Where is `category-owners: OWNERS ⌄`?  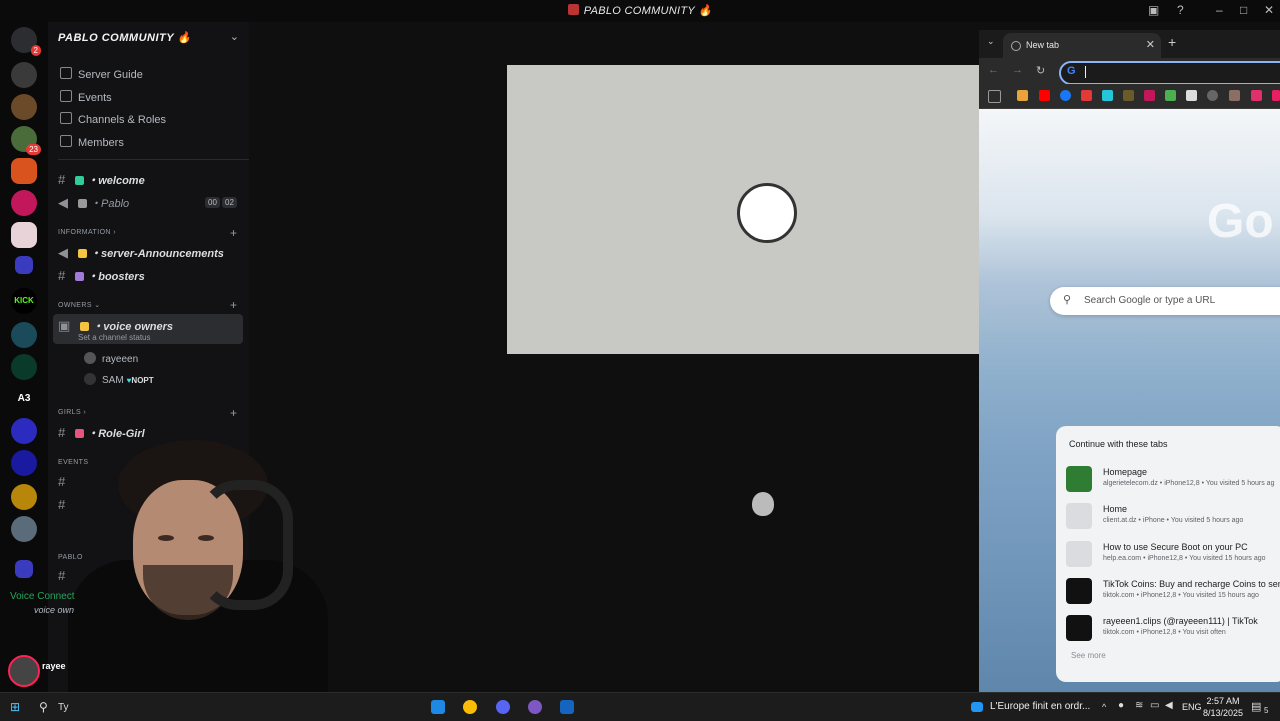 category-owners: OWNERS ⌄ is located at coordinates (79, 305).